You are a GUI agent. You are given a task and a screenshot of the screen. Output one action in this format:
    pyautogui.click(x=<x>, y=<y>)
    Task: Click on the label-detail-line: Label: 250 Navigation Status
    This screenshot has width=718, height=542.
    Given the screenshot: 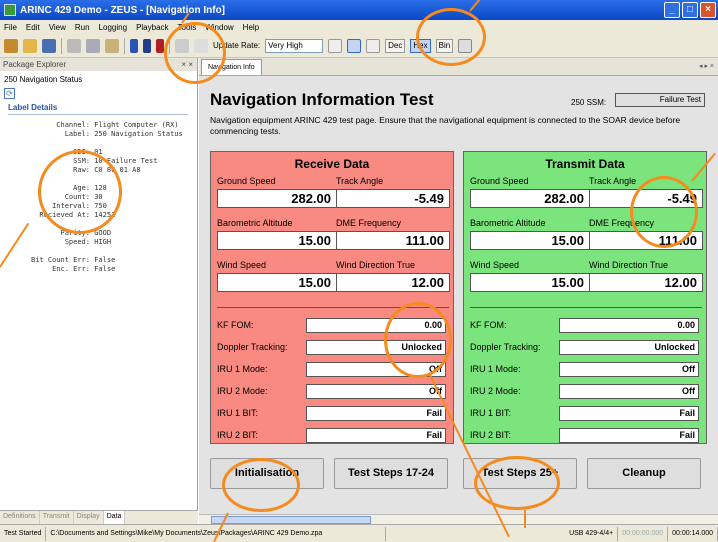 What is the action you would take?
    pyautogui.click(x=98, y=134)
    